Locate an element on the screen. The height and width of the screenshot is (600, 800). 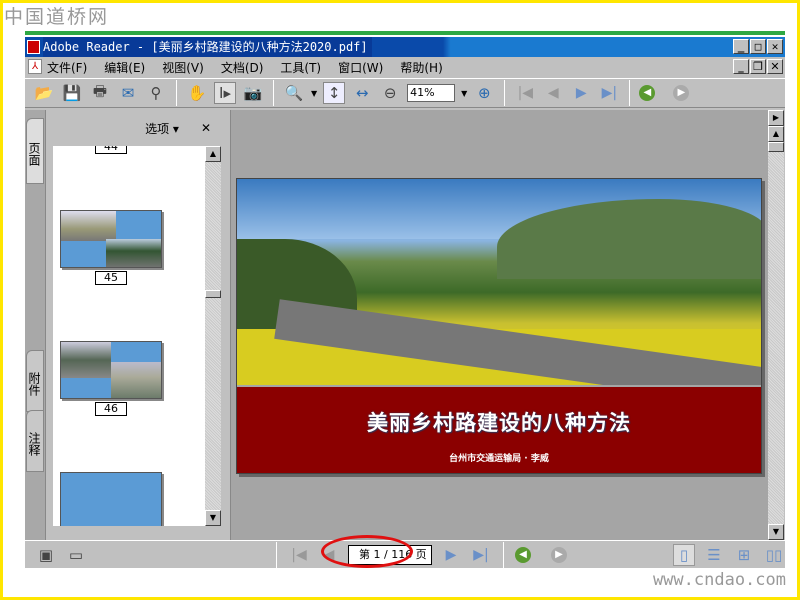
document-title: 美丽乡村路建设的八种方法 is located at coordinates (499, 423).